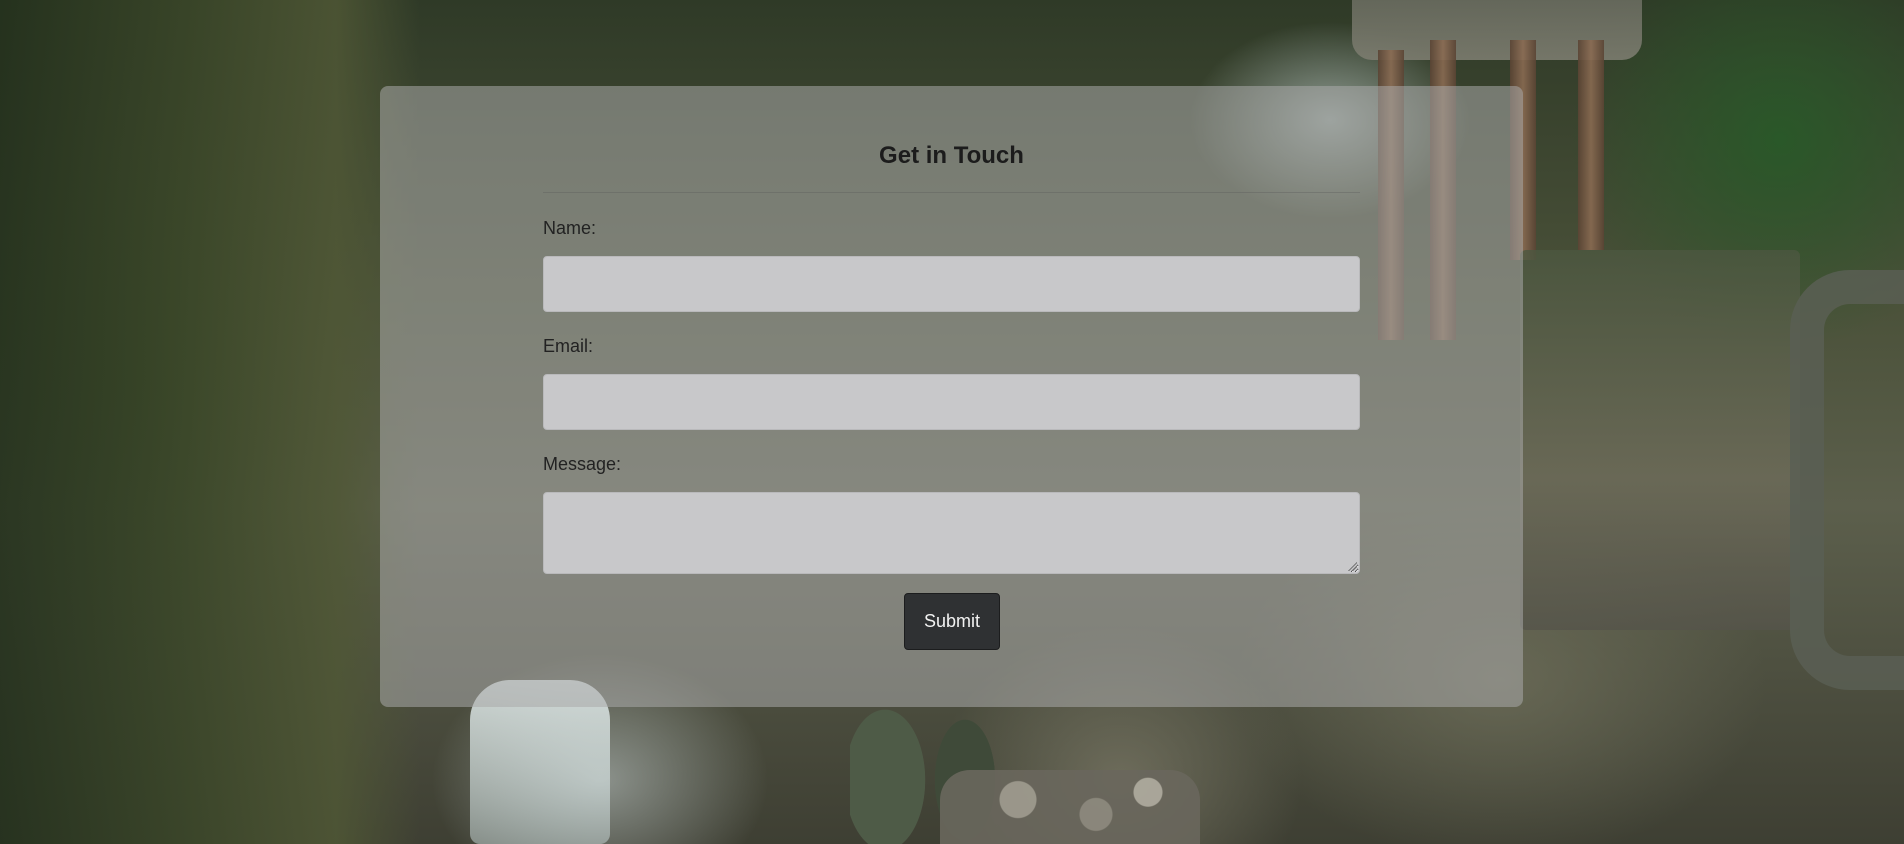 Image resolution: width=1904 pixels, height=844 pixels. What do you see at coordinates (951, 402) in the screenshot?
I see `email-input` at bounding box center [951, 402].